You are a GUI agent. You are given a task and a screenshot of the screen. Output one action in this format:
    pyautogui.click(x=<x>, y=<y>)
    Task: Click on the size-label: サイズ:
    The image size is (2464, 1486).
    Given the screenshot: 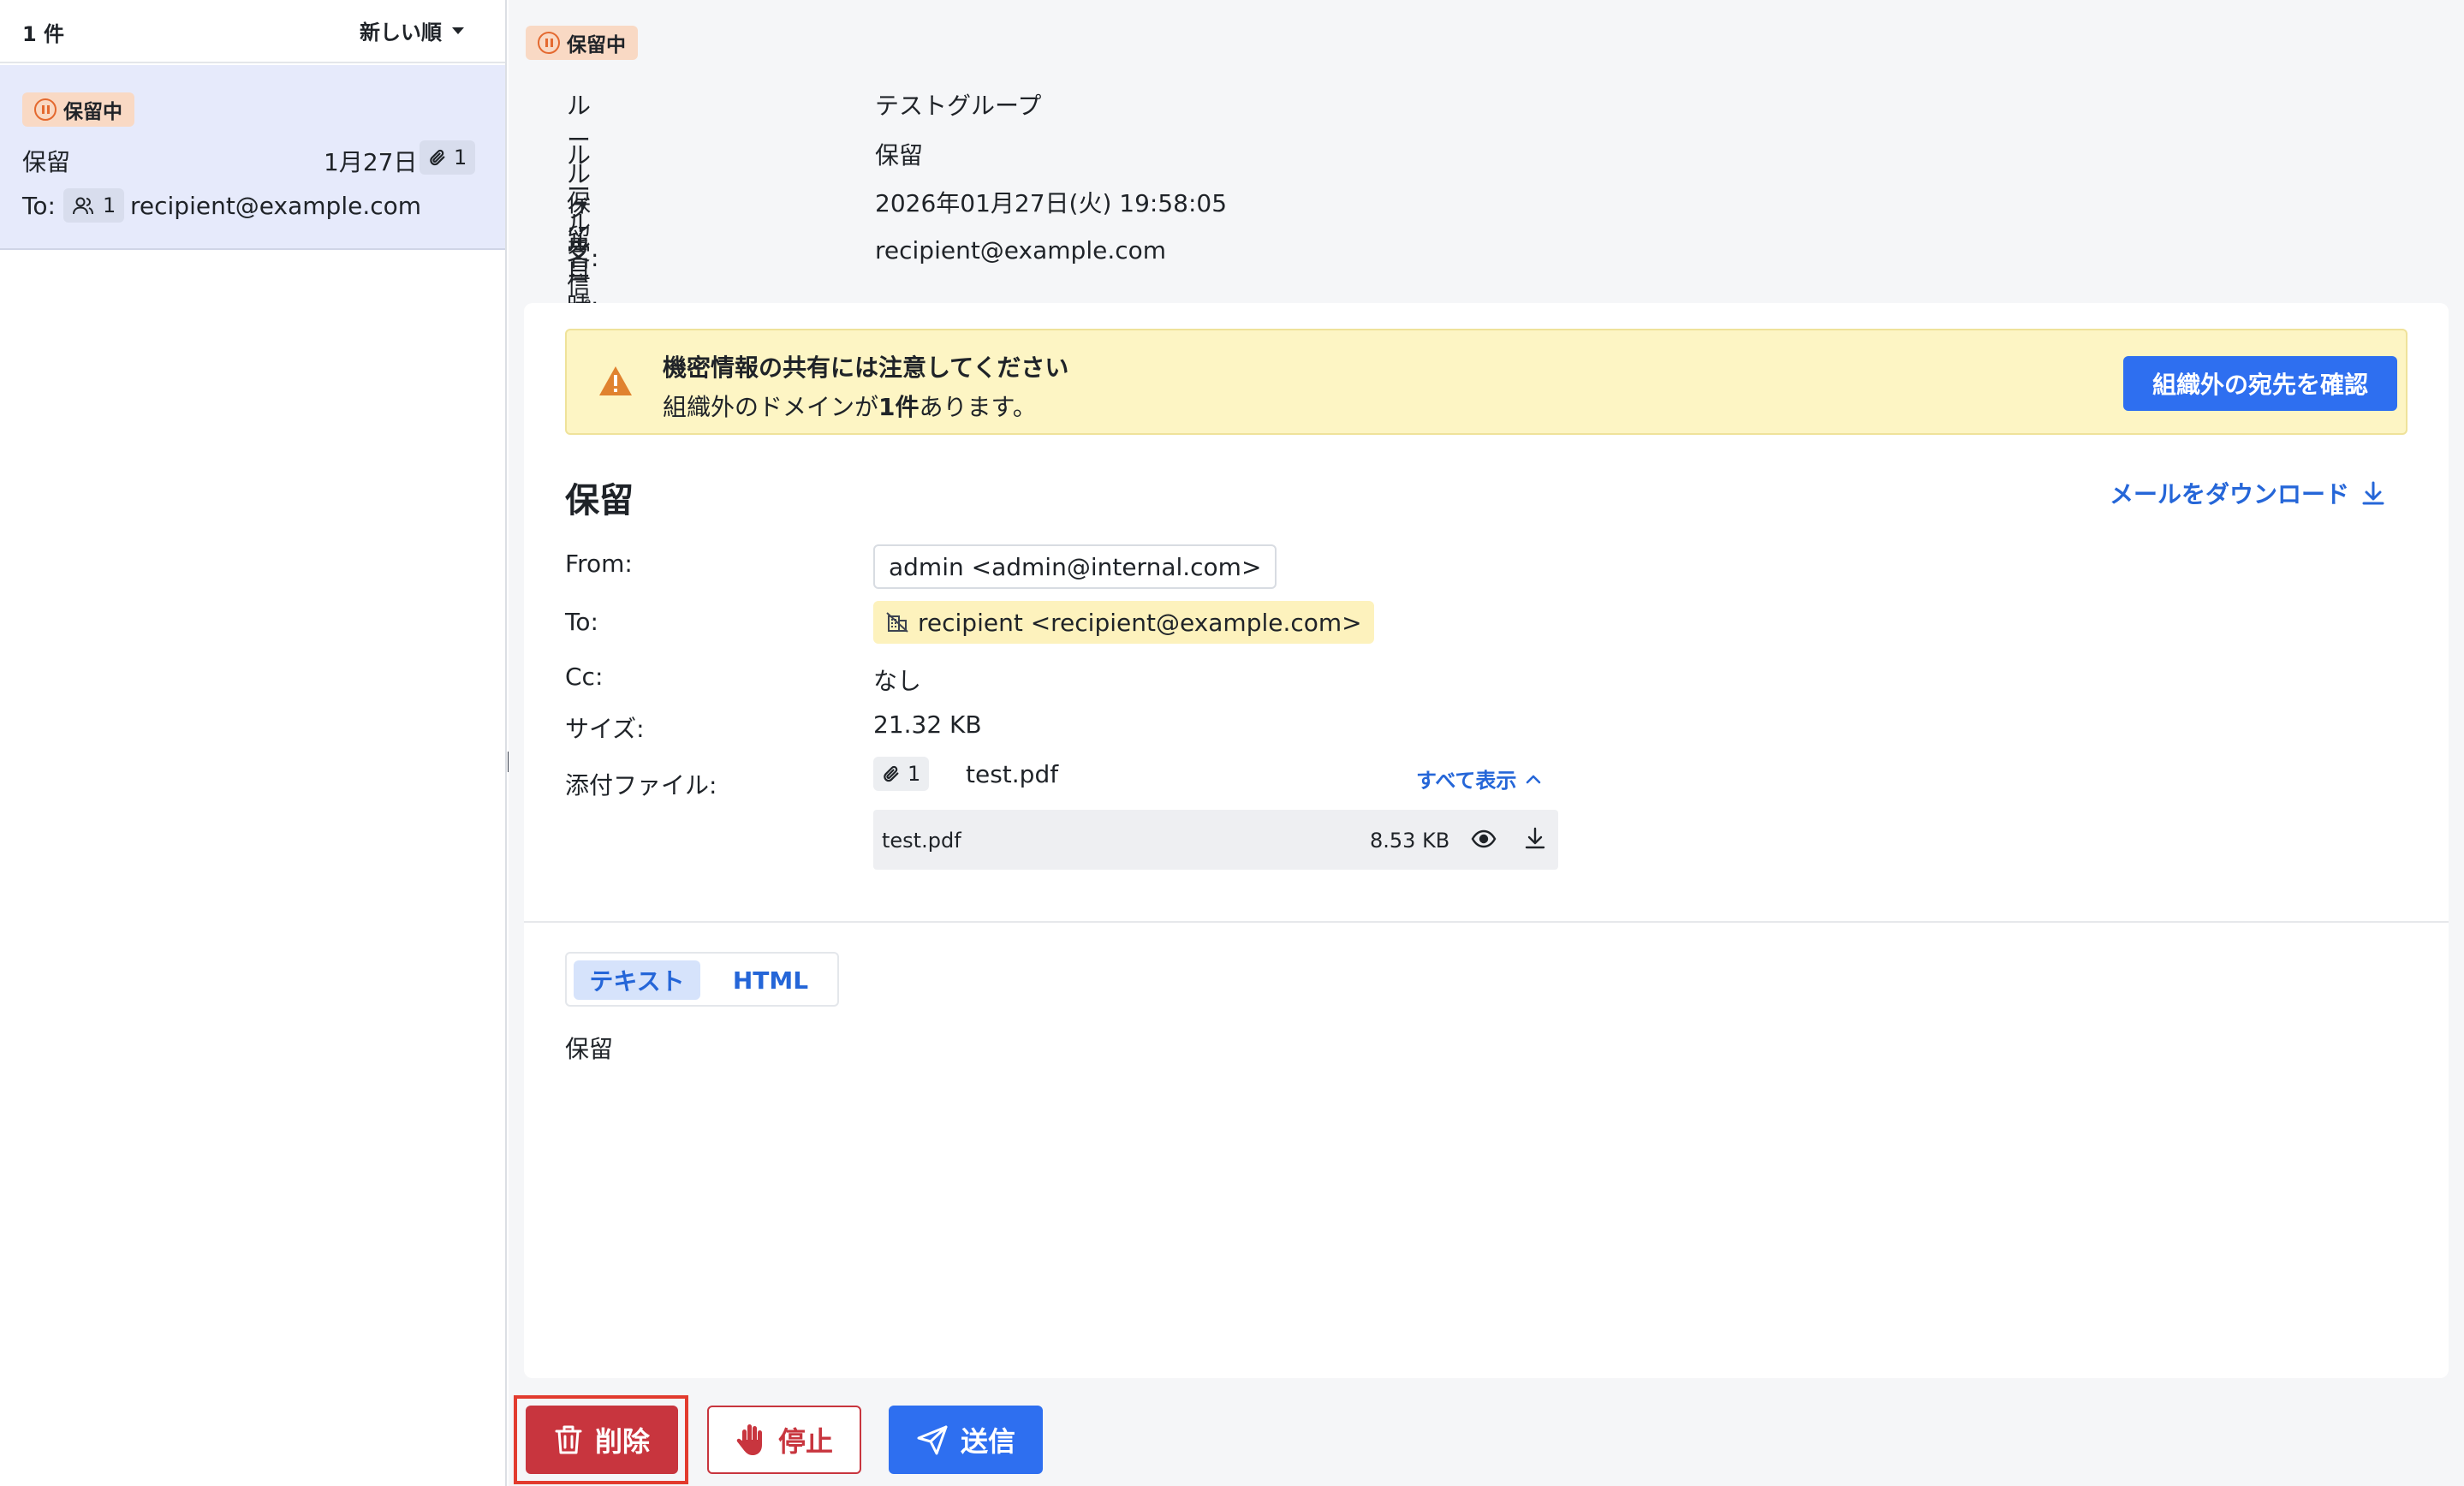 What is the action you would take?
    pyautogui.click(x=605, y=729)
    